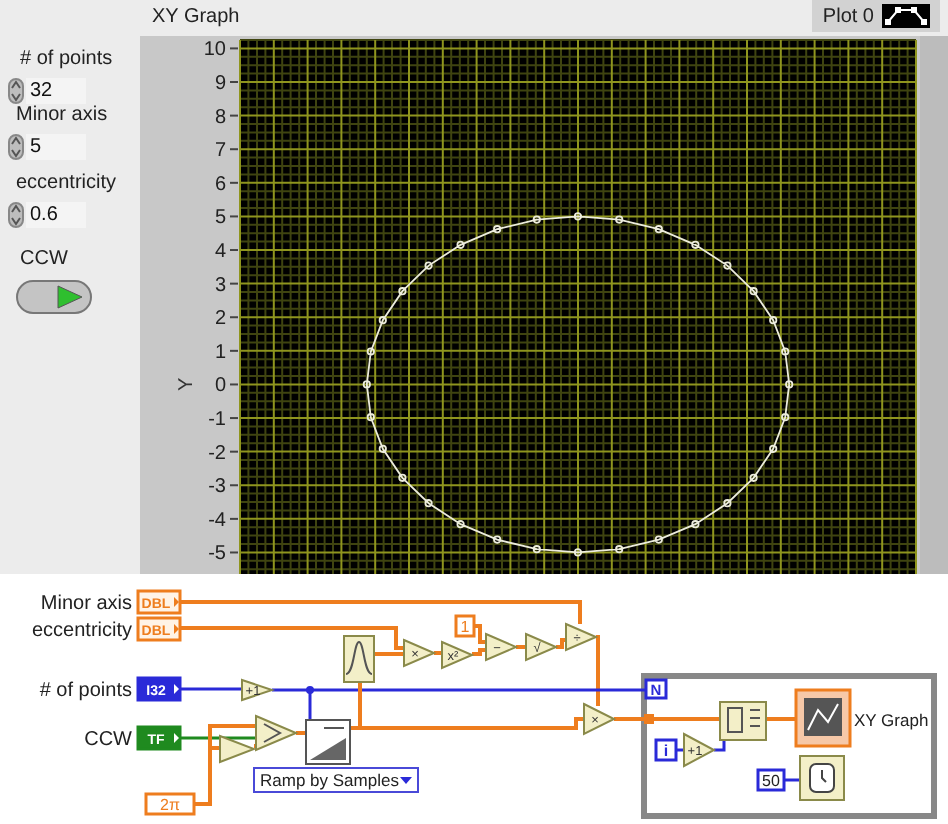 The height and width of the screenshot is (824, 948). I want to click on numeric-field: 32, so click(56, 90).